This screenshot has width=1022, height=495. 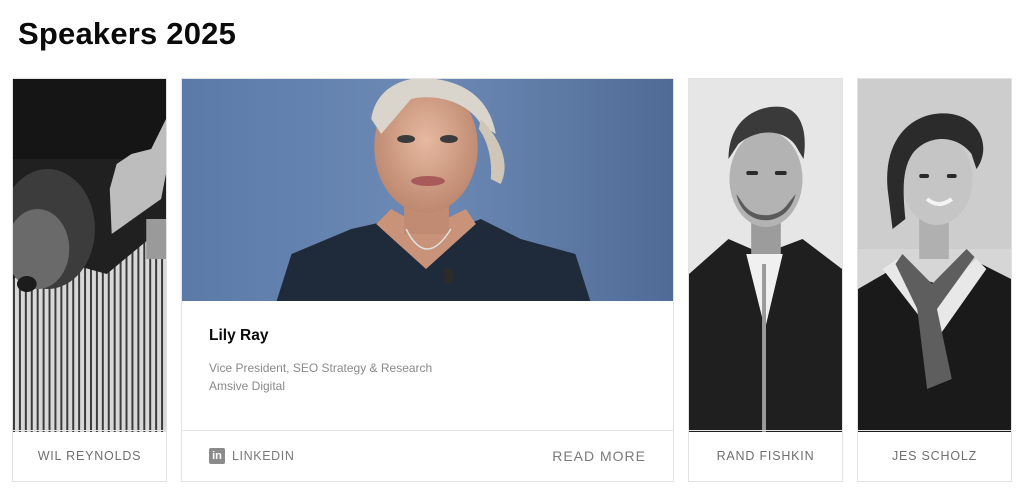 I want to click on speaker-card-rand-fishkin: RAND FISHKIN, so click(x=765, y=280).